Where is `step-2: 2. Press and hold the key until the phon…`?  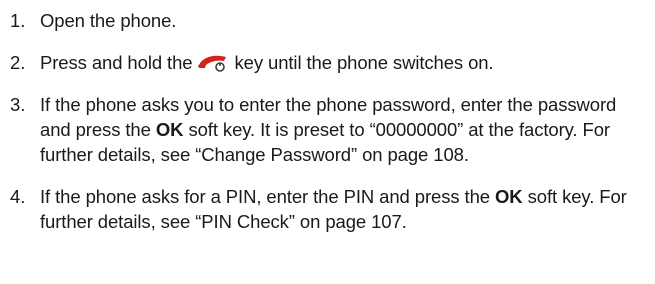 step-2: 2. Press and hold the key until the phon… is located at coordinates (330, 62).